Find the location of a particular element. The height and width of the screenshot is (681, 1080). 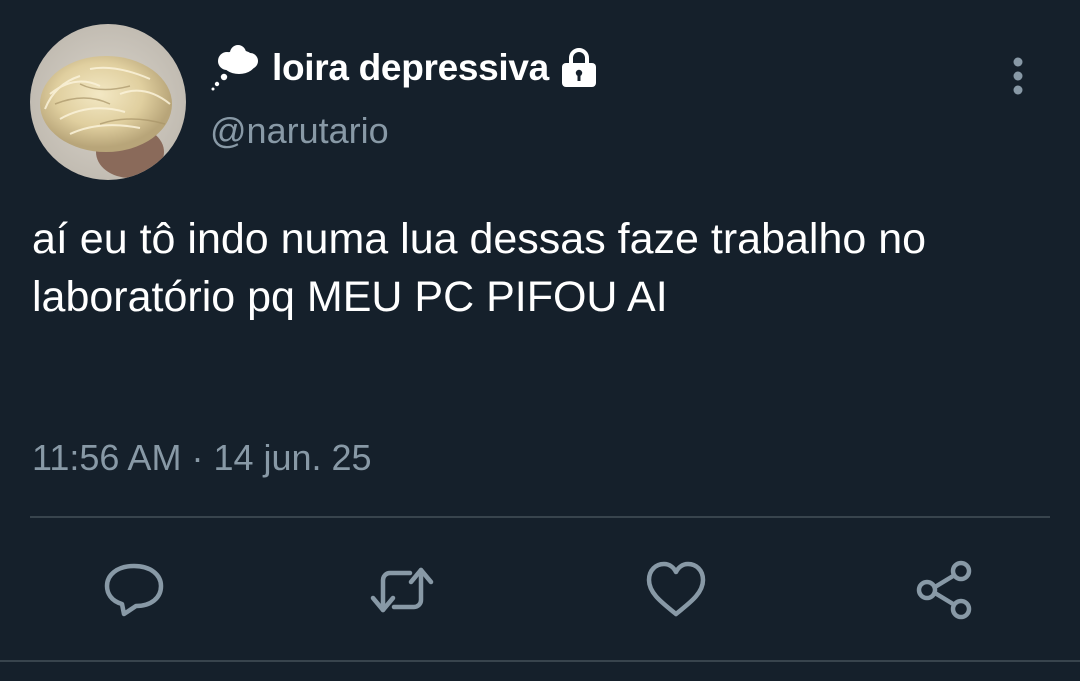

lock-icon is located at coordinates (578, 67).